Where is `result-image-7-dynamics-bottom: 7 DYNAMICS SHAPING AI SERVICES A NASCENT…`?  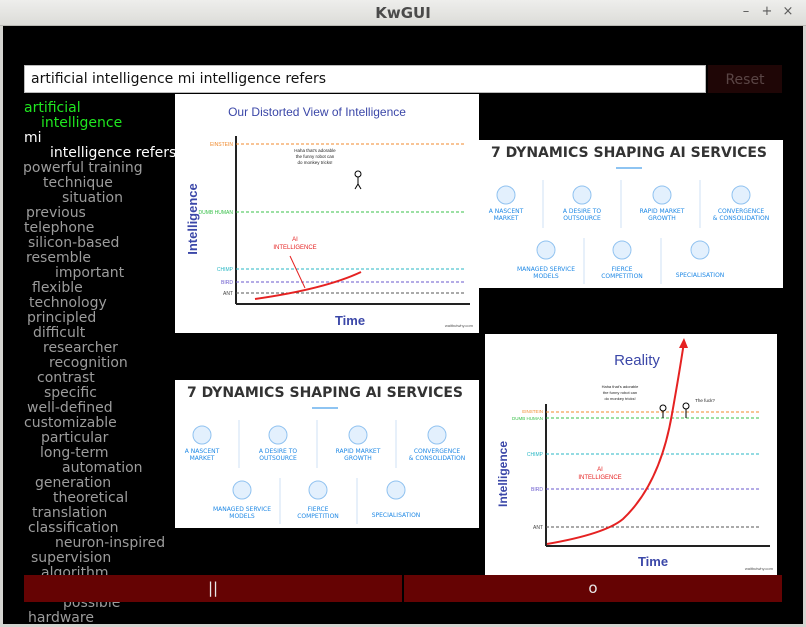
result-image-7-dynamics-bottom: 7 DYNAMICS SHAPING AI SERVICES A NASCENT… is located at coordinates (327, 454).